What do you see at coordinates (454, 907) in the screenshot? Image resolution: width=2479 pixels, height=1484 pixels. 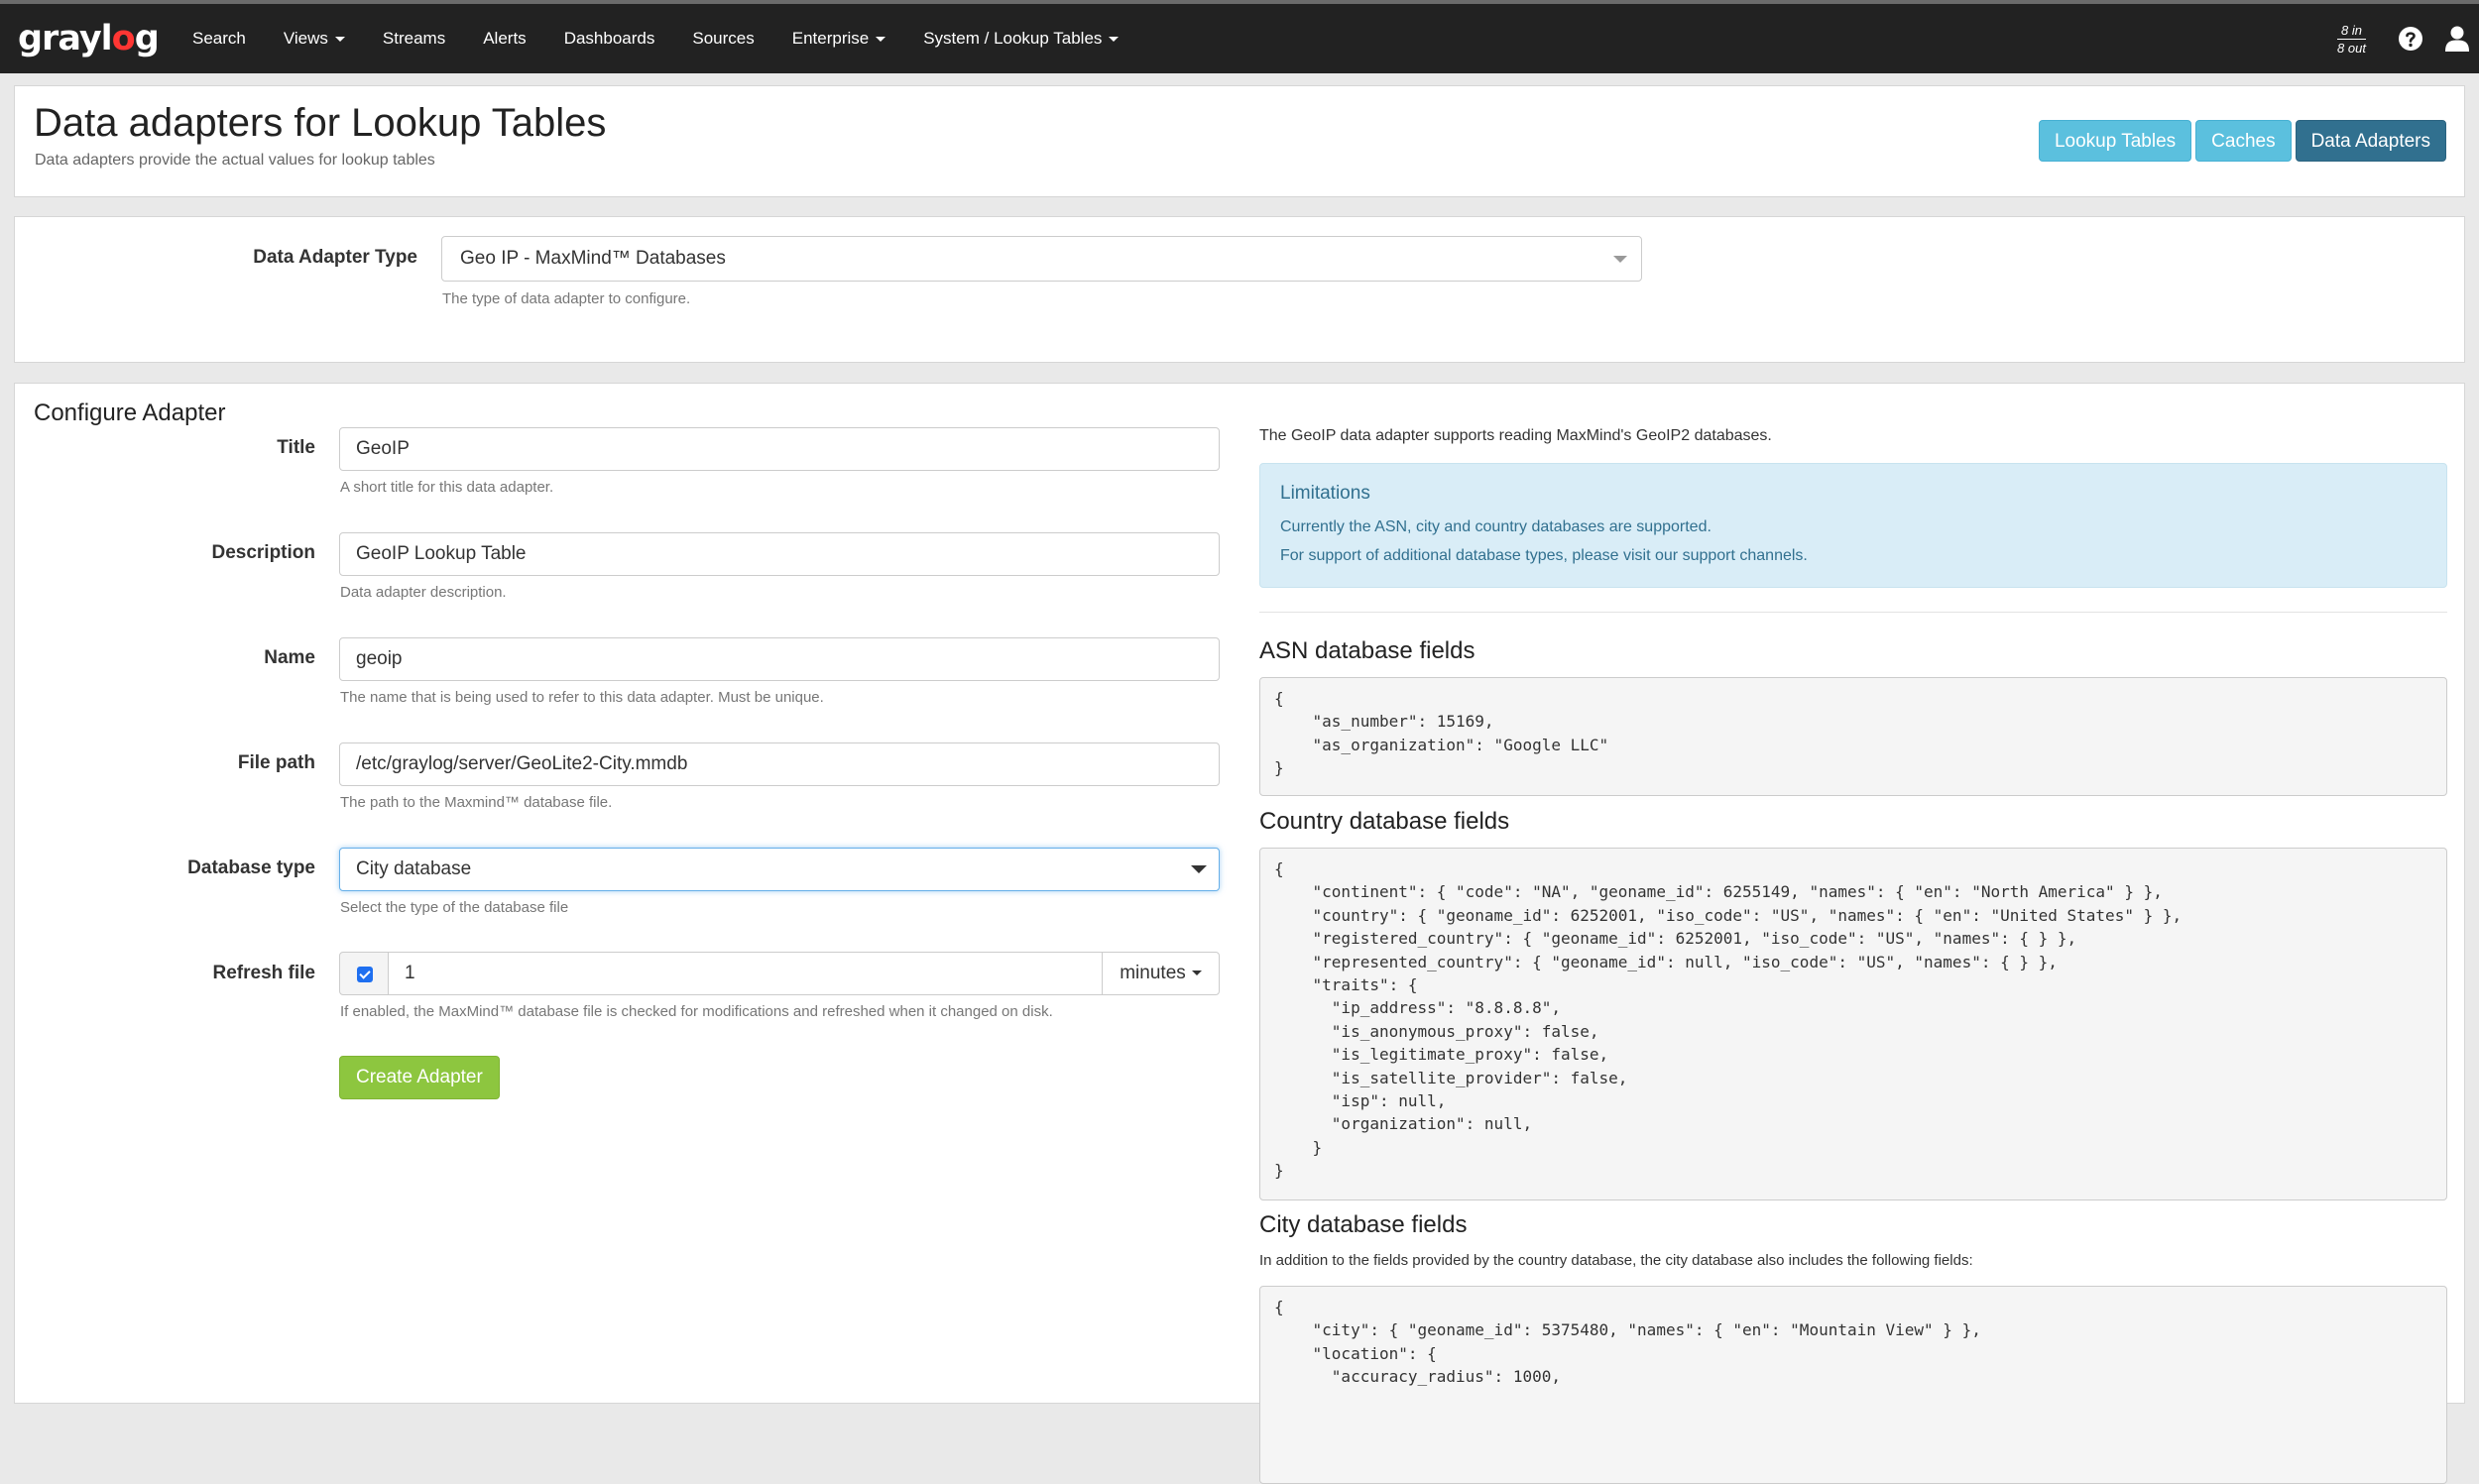 I see `database-type-help: Select the type of the database file` at bounding box center [454, 907].